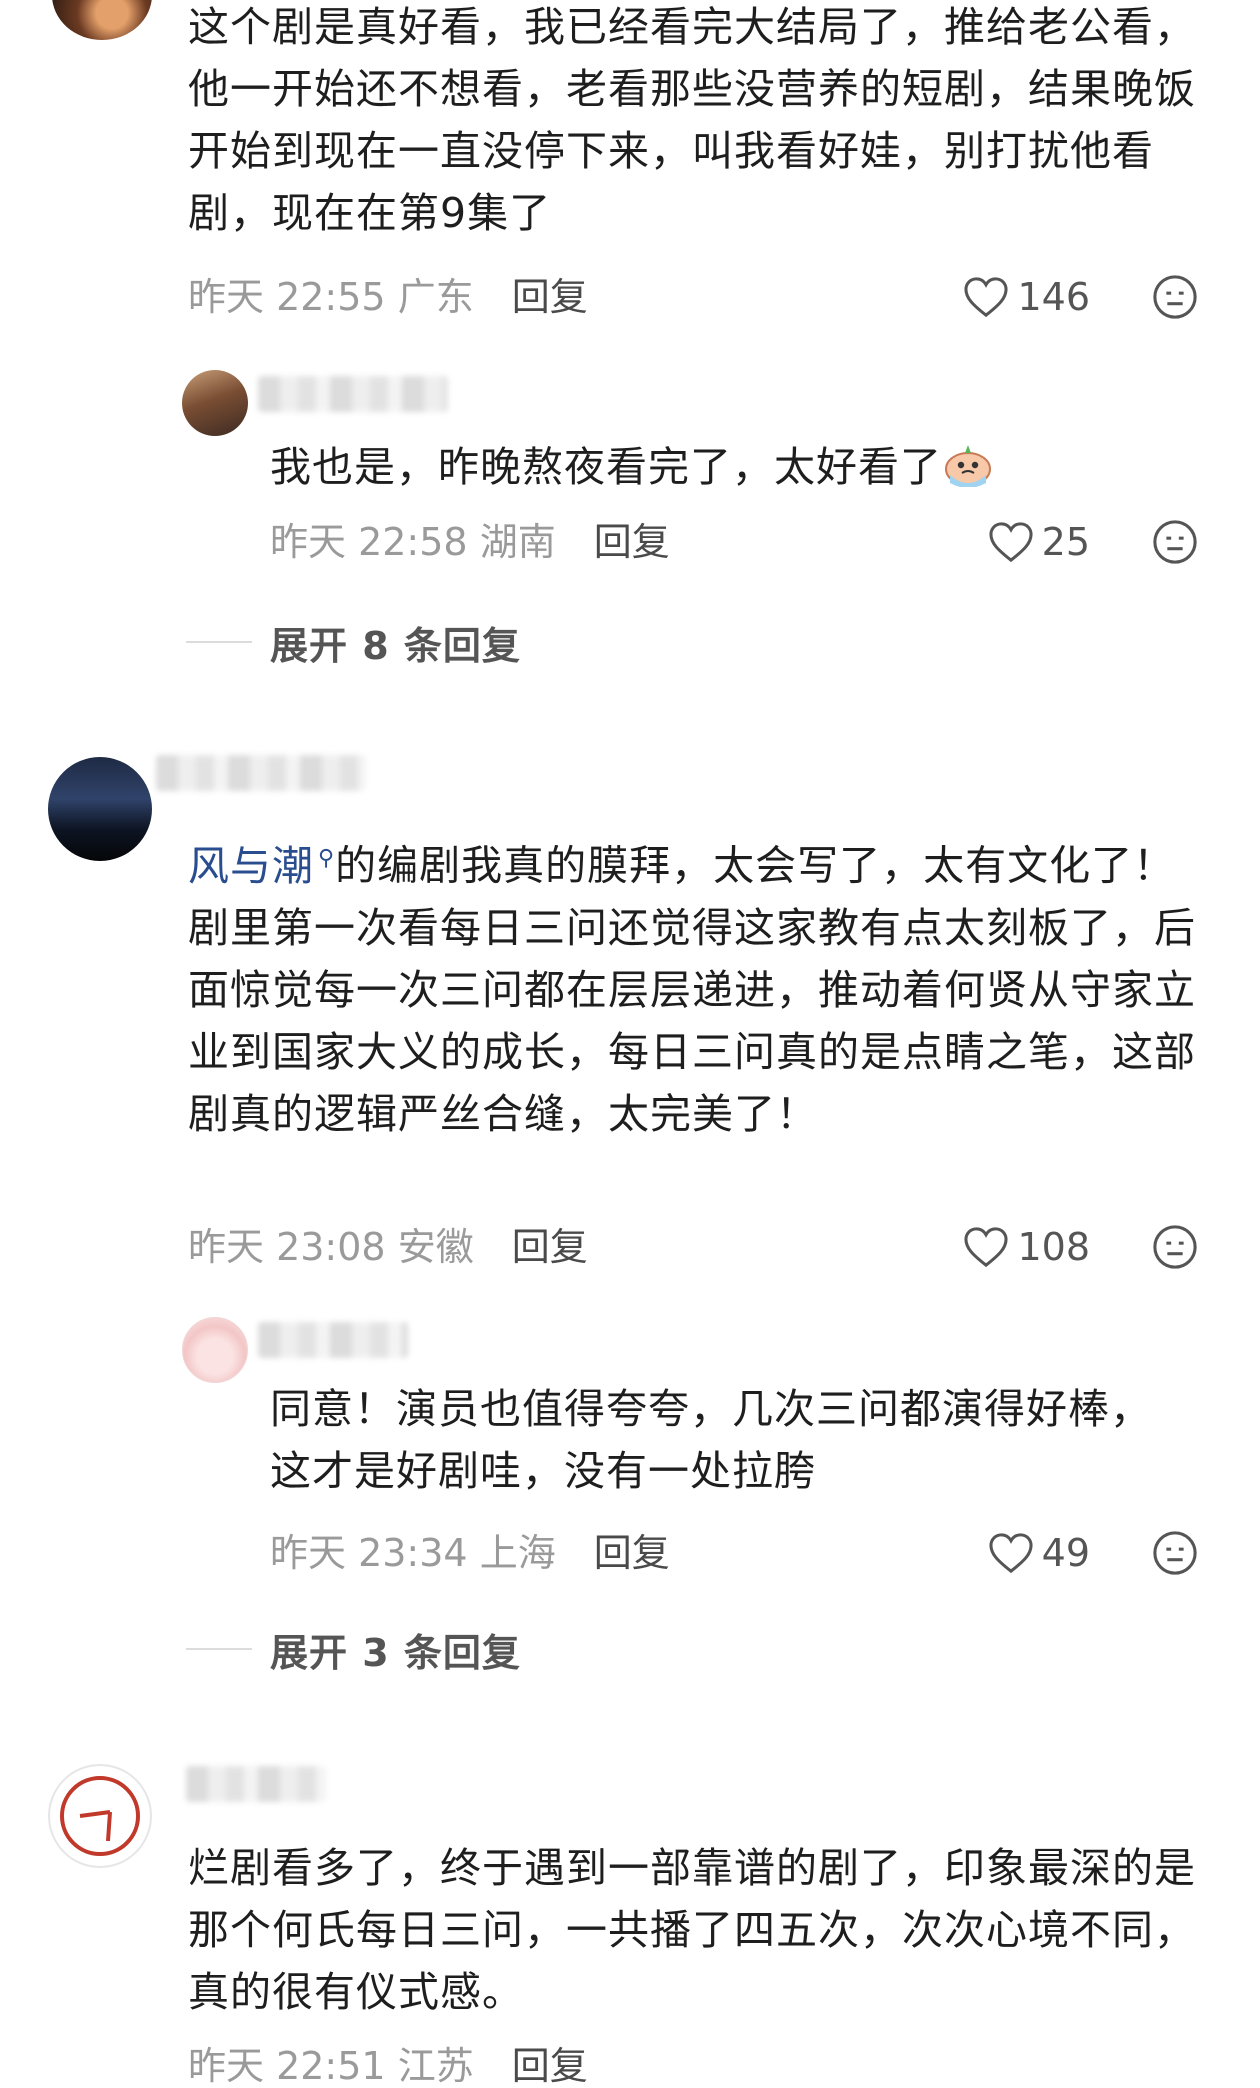  Describe the element at coordinates (1065, 1553) in the screenshot. I see `like-count: 49` at that location.